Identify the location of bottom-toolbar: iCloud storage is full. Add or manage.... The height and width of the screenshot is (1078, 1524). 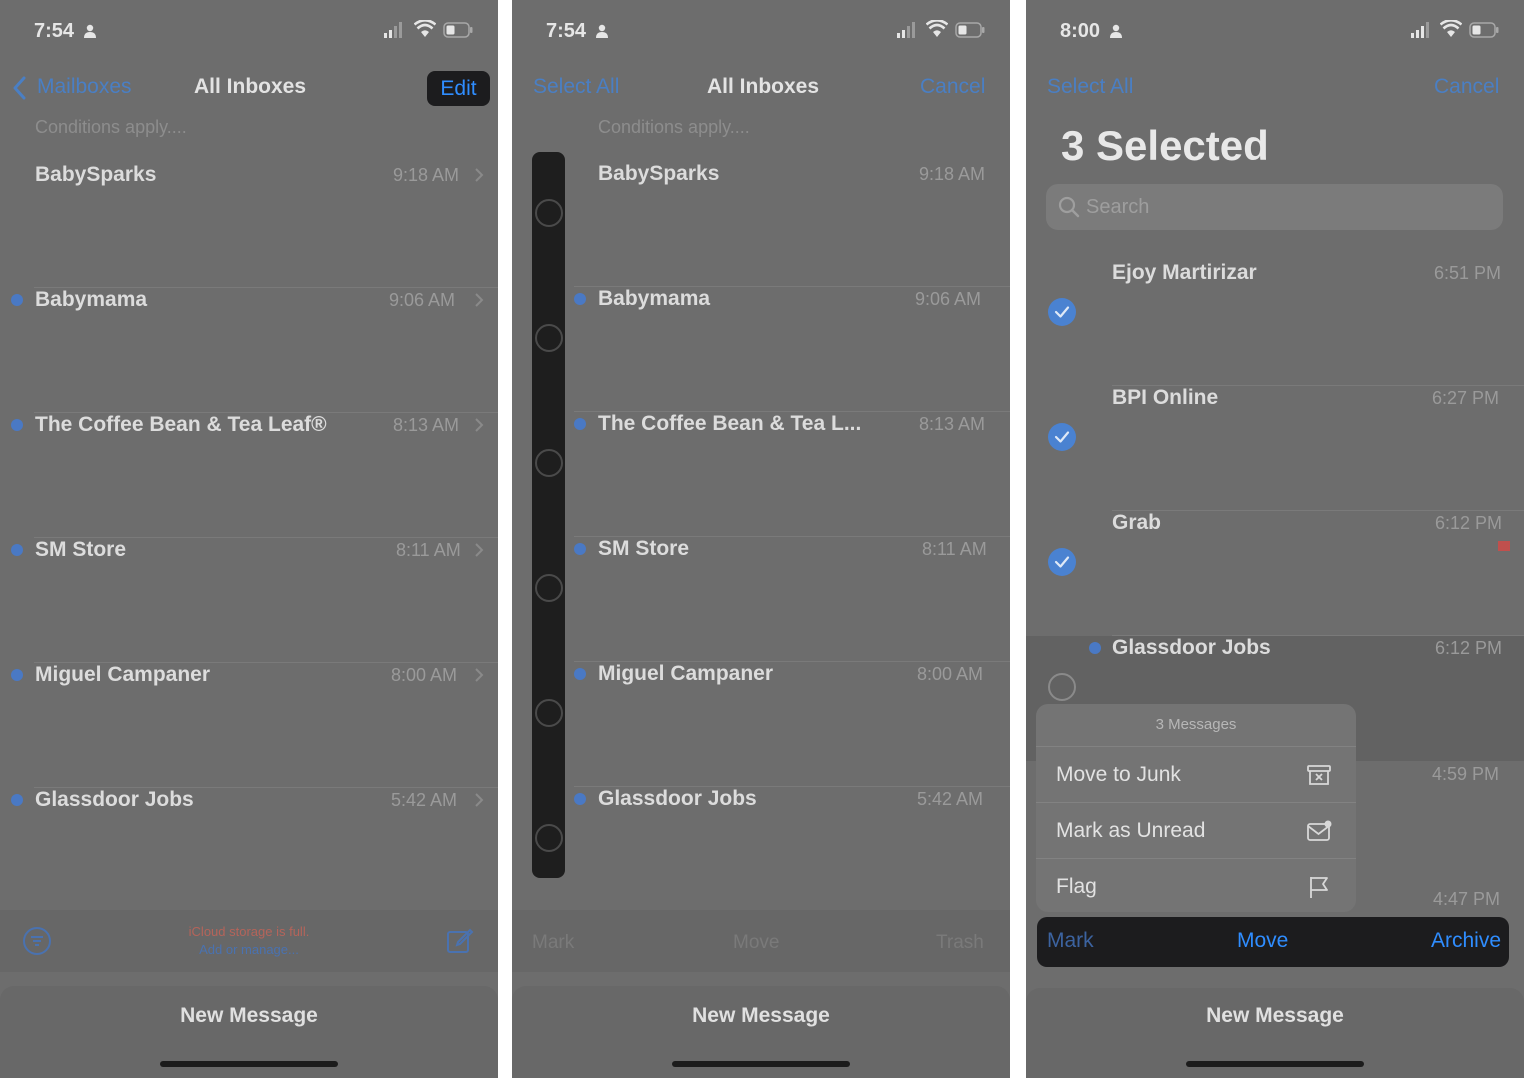
(249, 941).